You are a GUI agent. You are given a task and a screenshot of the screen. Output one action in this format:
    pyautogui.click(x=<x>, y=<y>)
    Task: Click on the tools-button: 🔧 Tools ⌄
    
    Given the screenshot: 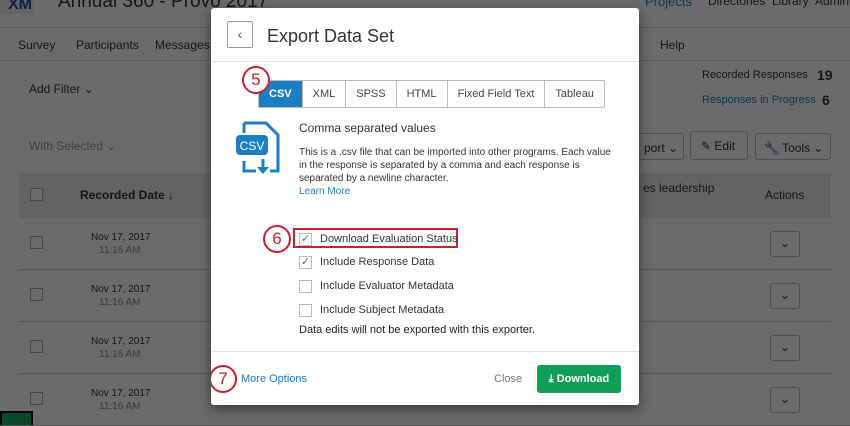 What is the action you would take?
    pyautogui.click(x=793, y=146)
    